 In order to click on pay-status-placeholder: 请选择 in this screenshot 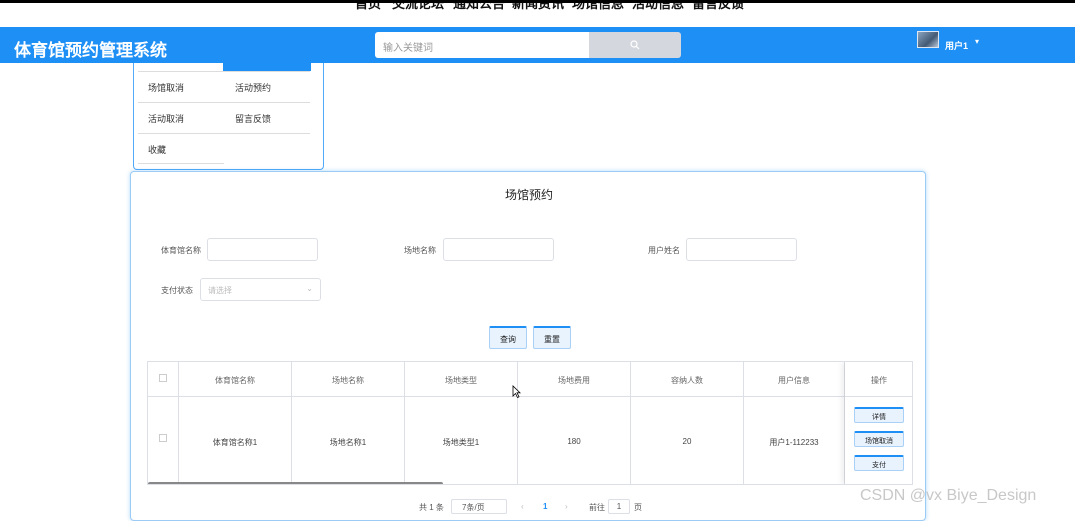, I will do `click(220, 290)`.